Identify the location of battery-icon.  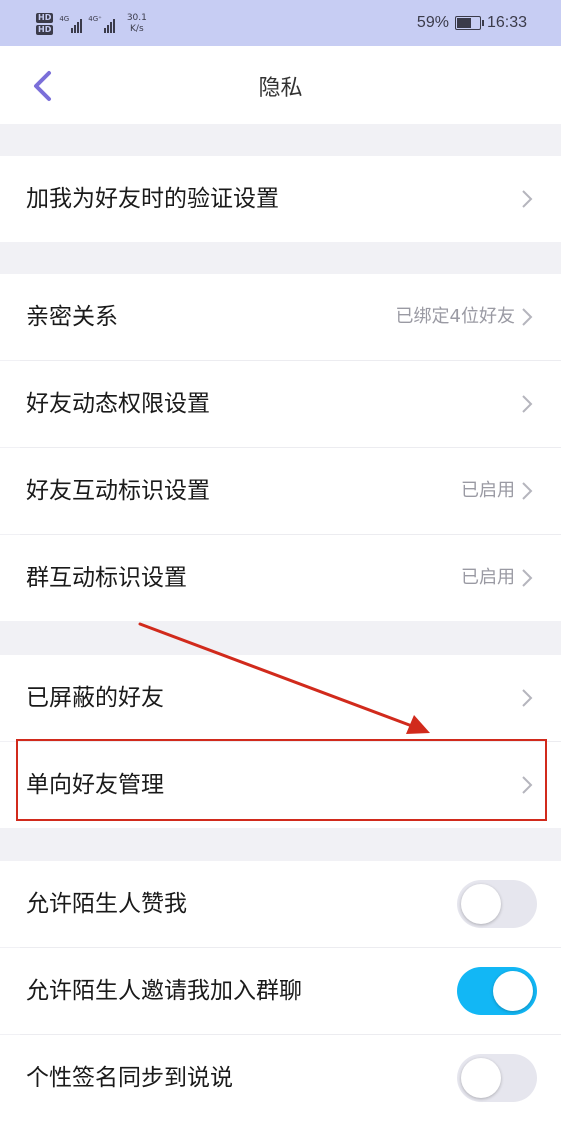
(469, 23).